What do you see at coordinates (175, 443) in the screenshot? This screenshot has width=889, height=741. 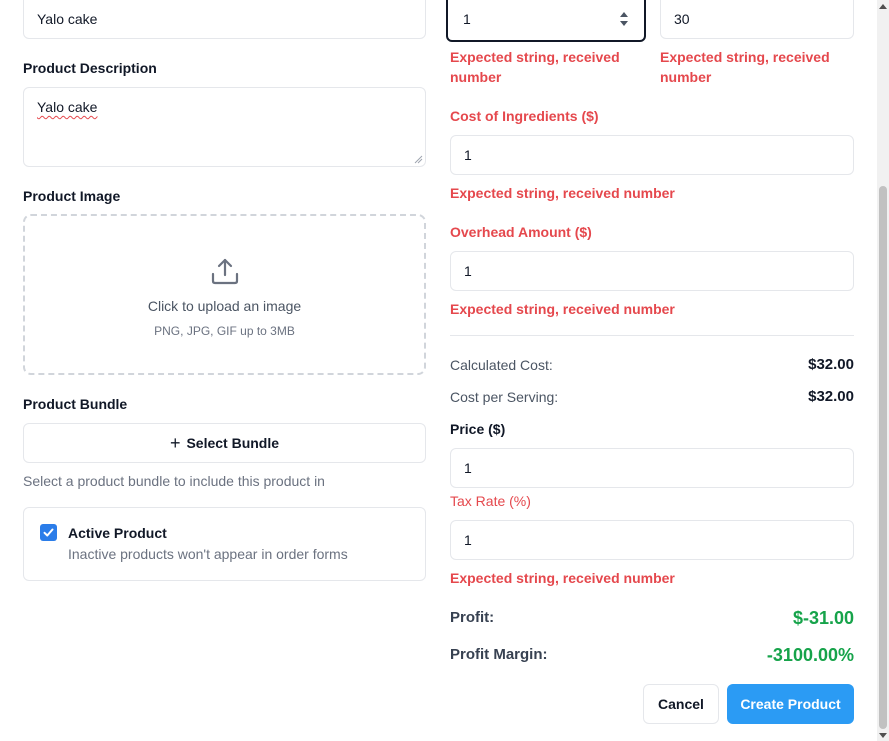 I see `plus-icon: +` at bounding box center [175, 443].